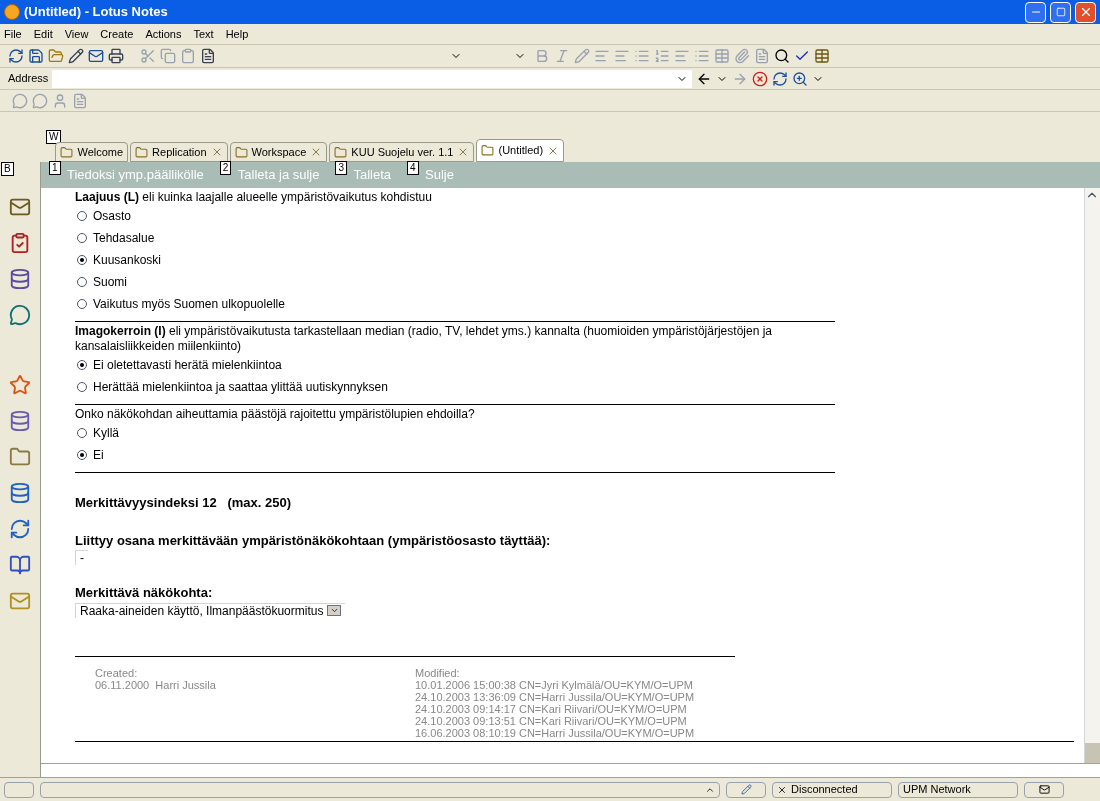 The image size is (1100, 801). I want to click on caret-icon, so click(334, 610).